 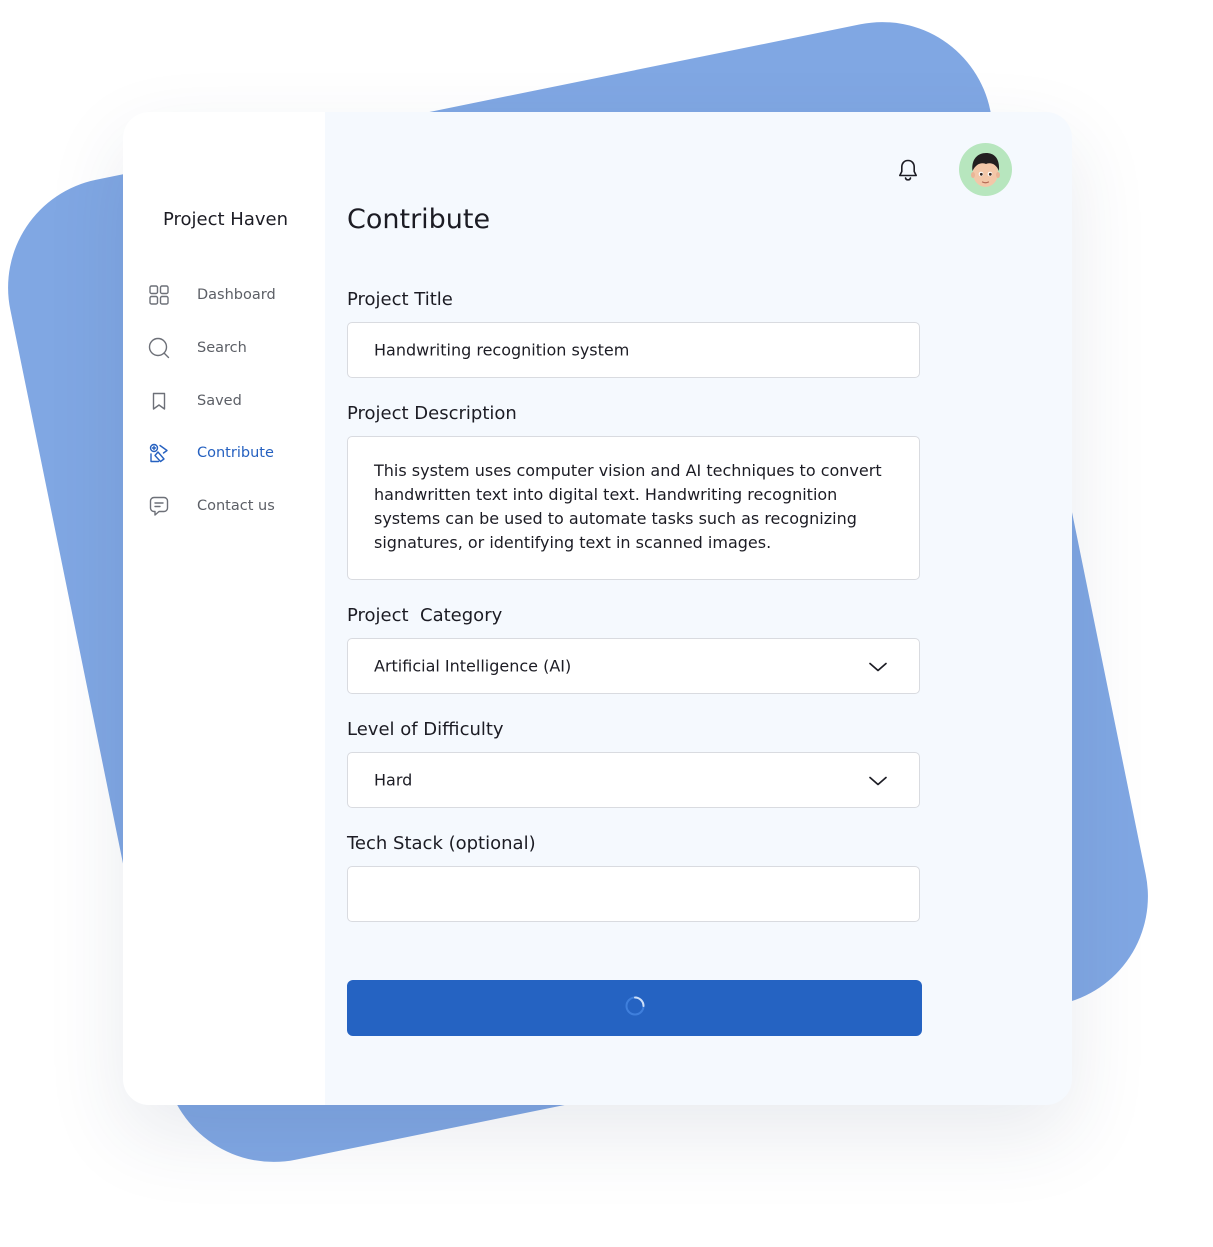 What do you see at coordinates (441, 843) in the screenshot?
I see `tech-stack-label: Tech Stack (optional)` at bounding box center [441, 843].